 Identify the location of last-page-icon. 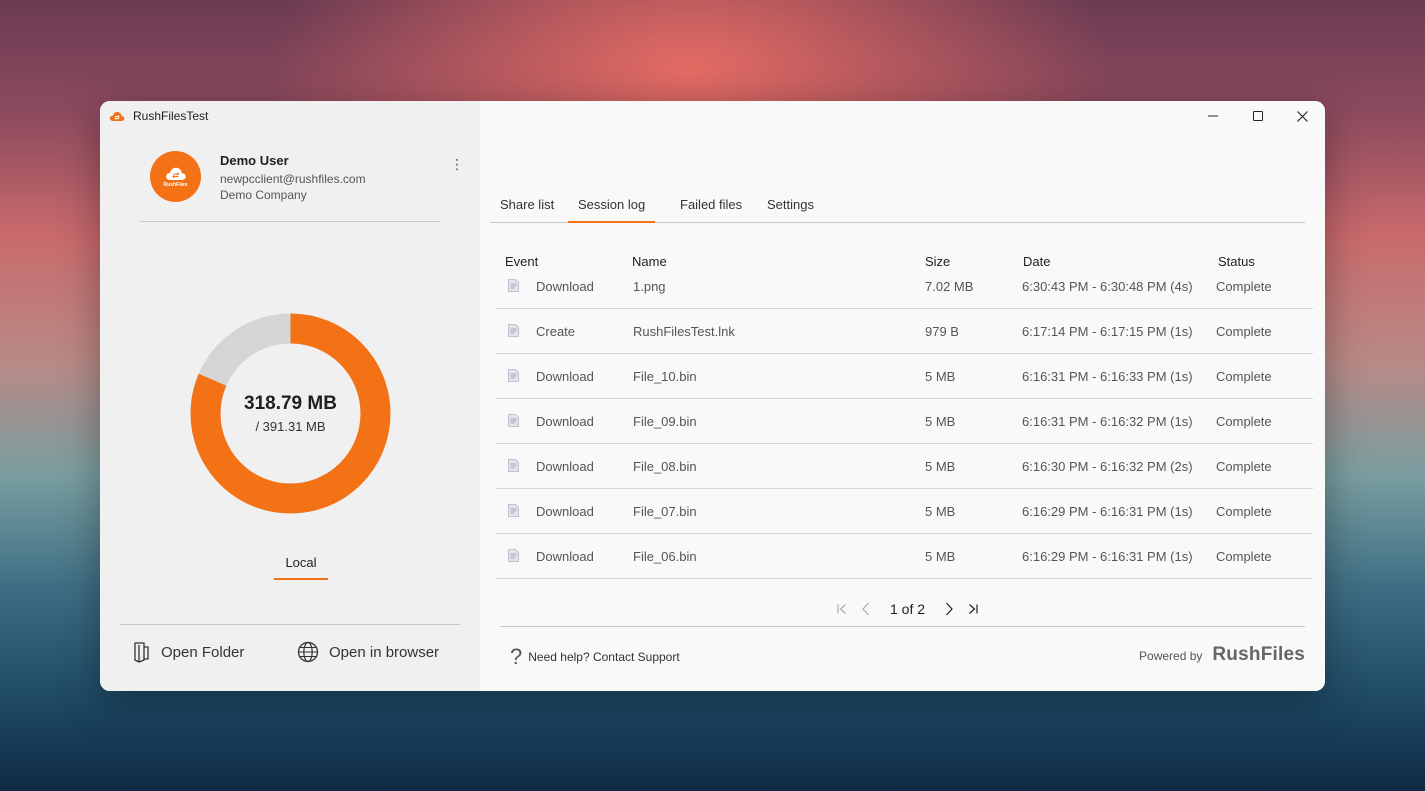
(973, 609).